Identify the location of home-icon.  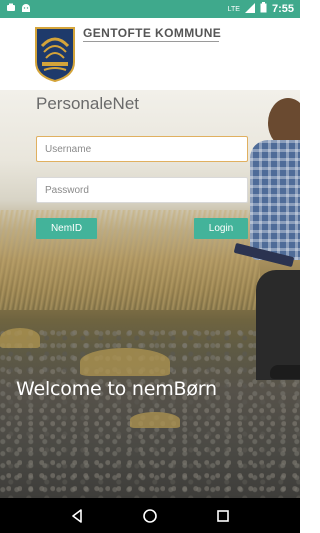
(150, 516).